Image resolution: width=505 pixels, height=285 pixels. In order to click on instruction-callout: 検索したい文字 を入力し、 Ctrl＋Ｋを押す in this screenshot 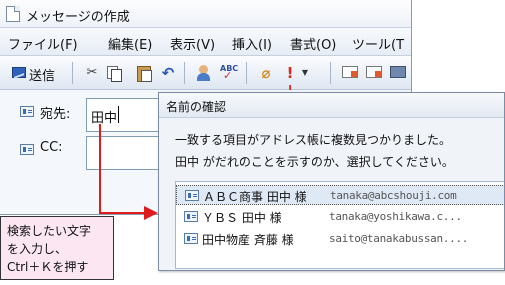, I will do `click(57, 248)`.